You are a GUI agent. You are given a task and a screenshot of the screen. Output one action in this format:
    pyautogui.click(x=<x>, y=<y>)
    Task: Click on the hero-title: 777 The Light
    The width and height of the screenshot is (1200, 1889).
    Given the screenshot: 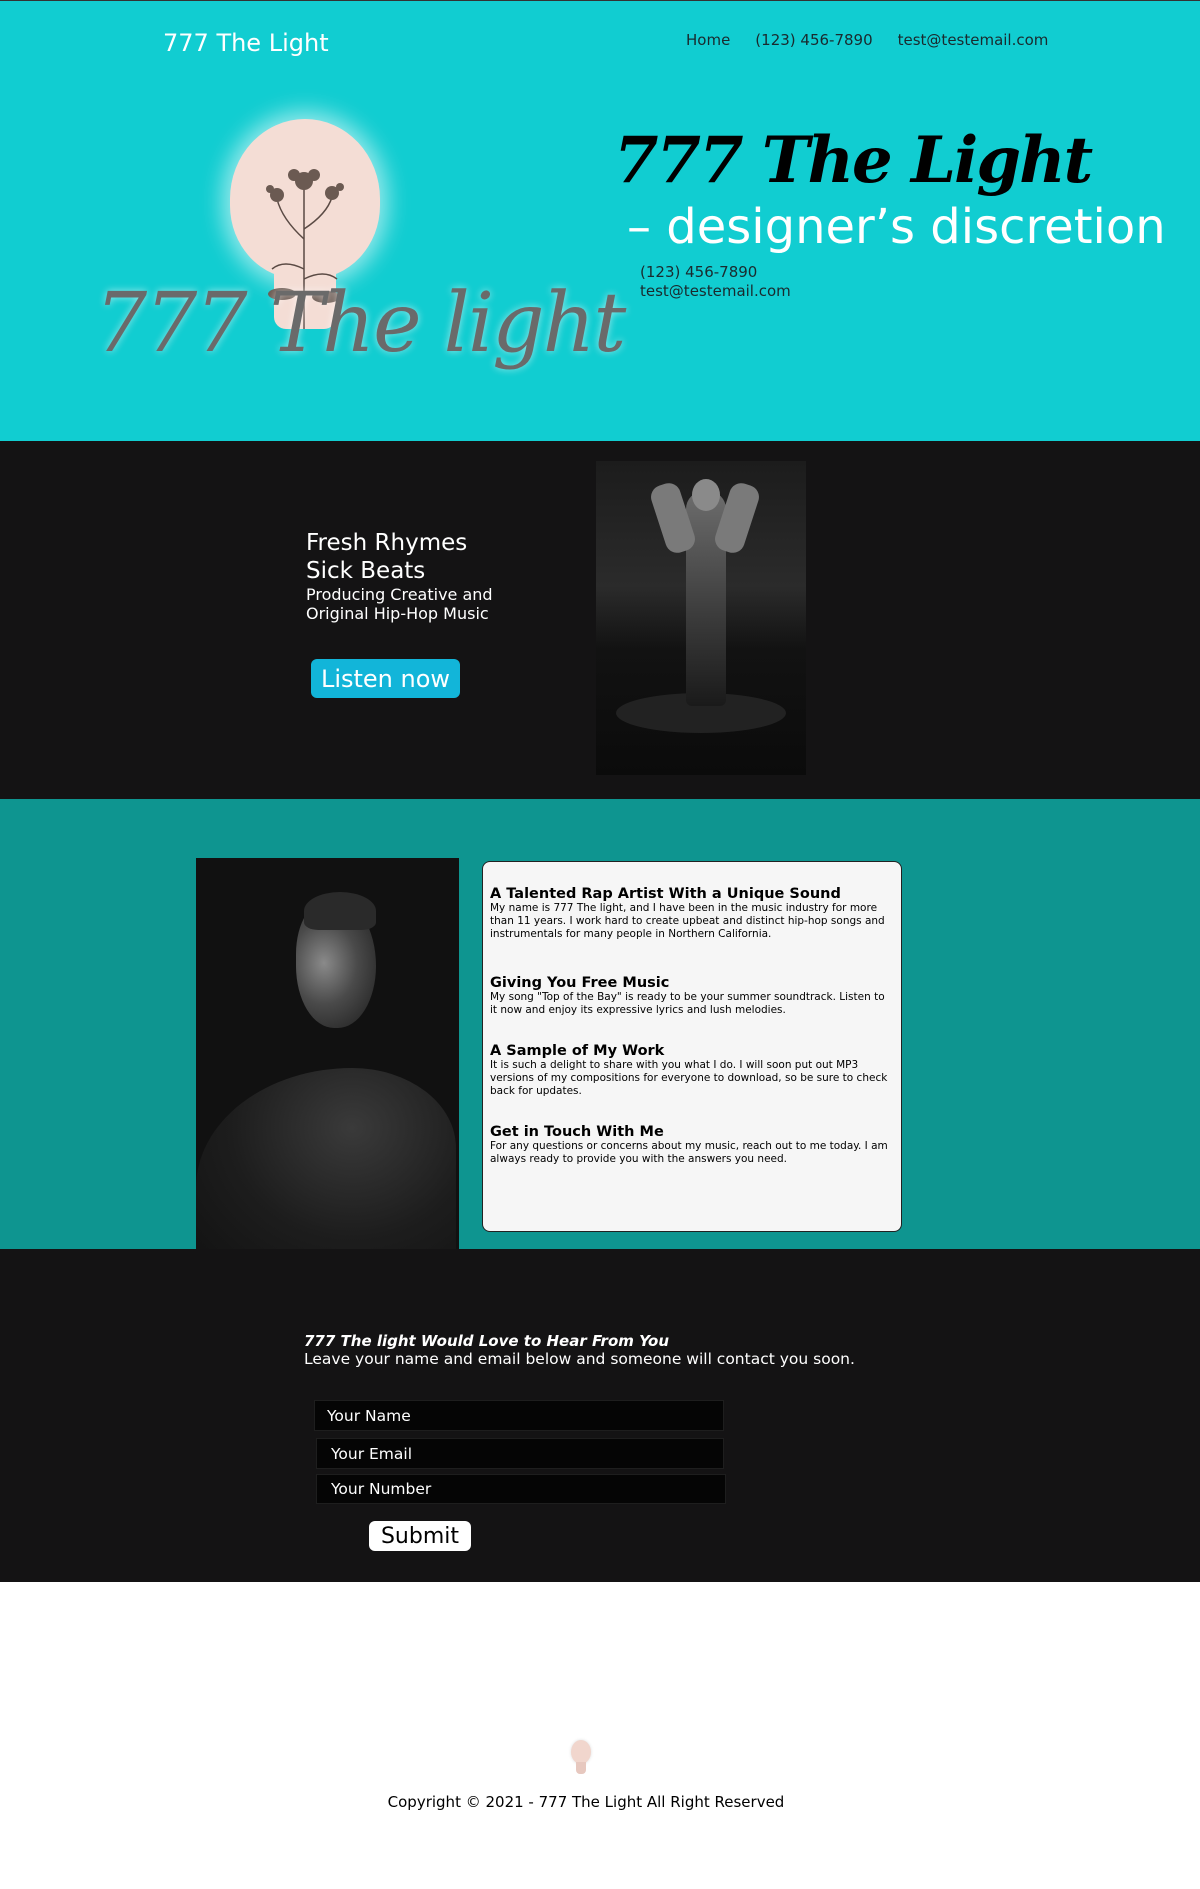 What is the action you would take?
    pyautogui.click(x=853, y=160)
    